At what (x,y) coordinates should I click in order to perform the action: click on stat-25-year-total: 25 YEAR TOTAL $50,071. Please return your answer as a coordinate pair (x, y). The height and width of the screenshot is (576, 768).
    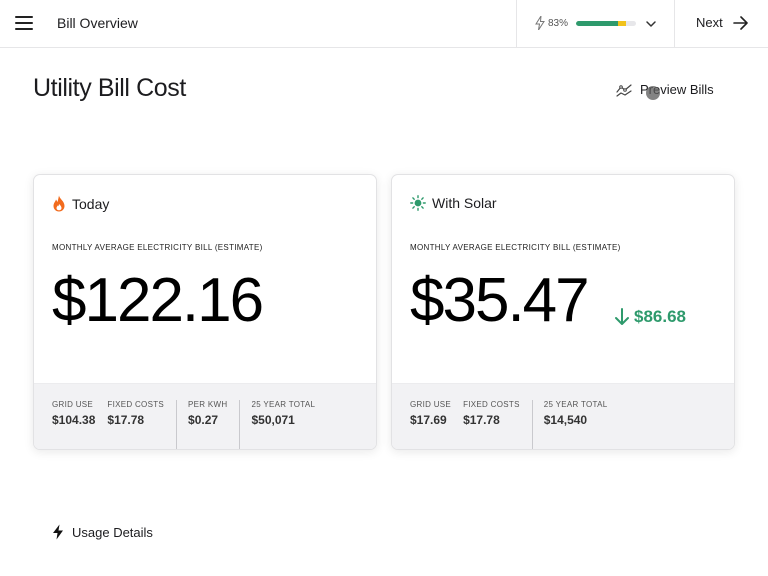
    Looking at the image, I should click on (283, 424).